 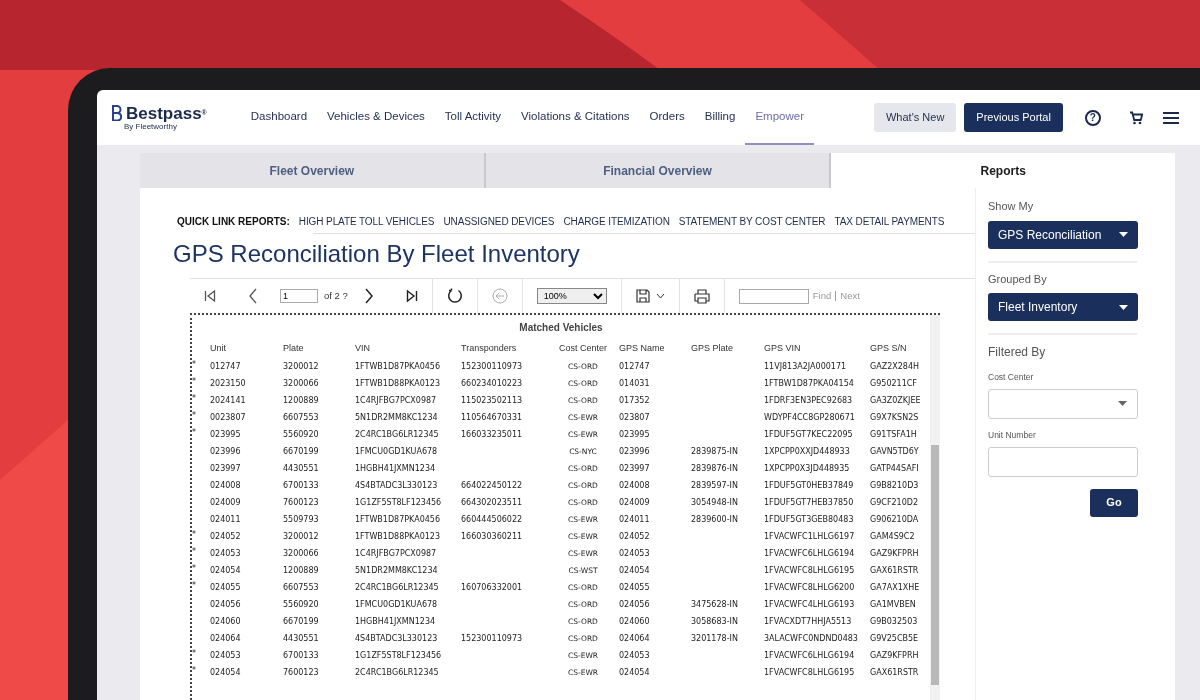 What do you see at coordinates (642, 296) in the screenshot?
I see `save-icon` at bounding box center [642, 296].